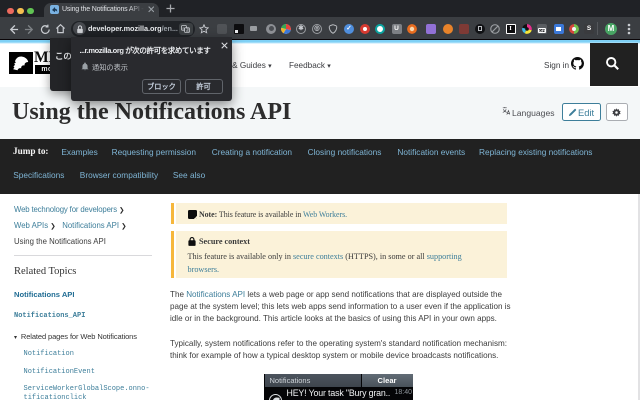 The width and height of the screenshot is (640, 400). I want to click on svg-text: あ, so click(188, 29).